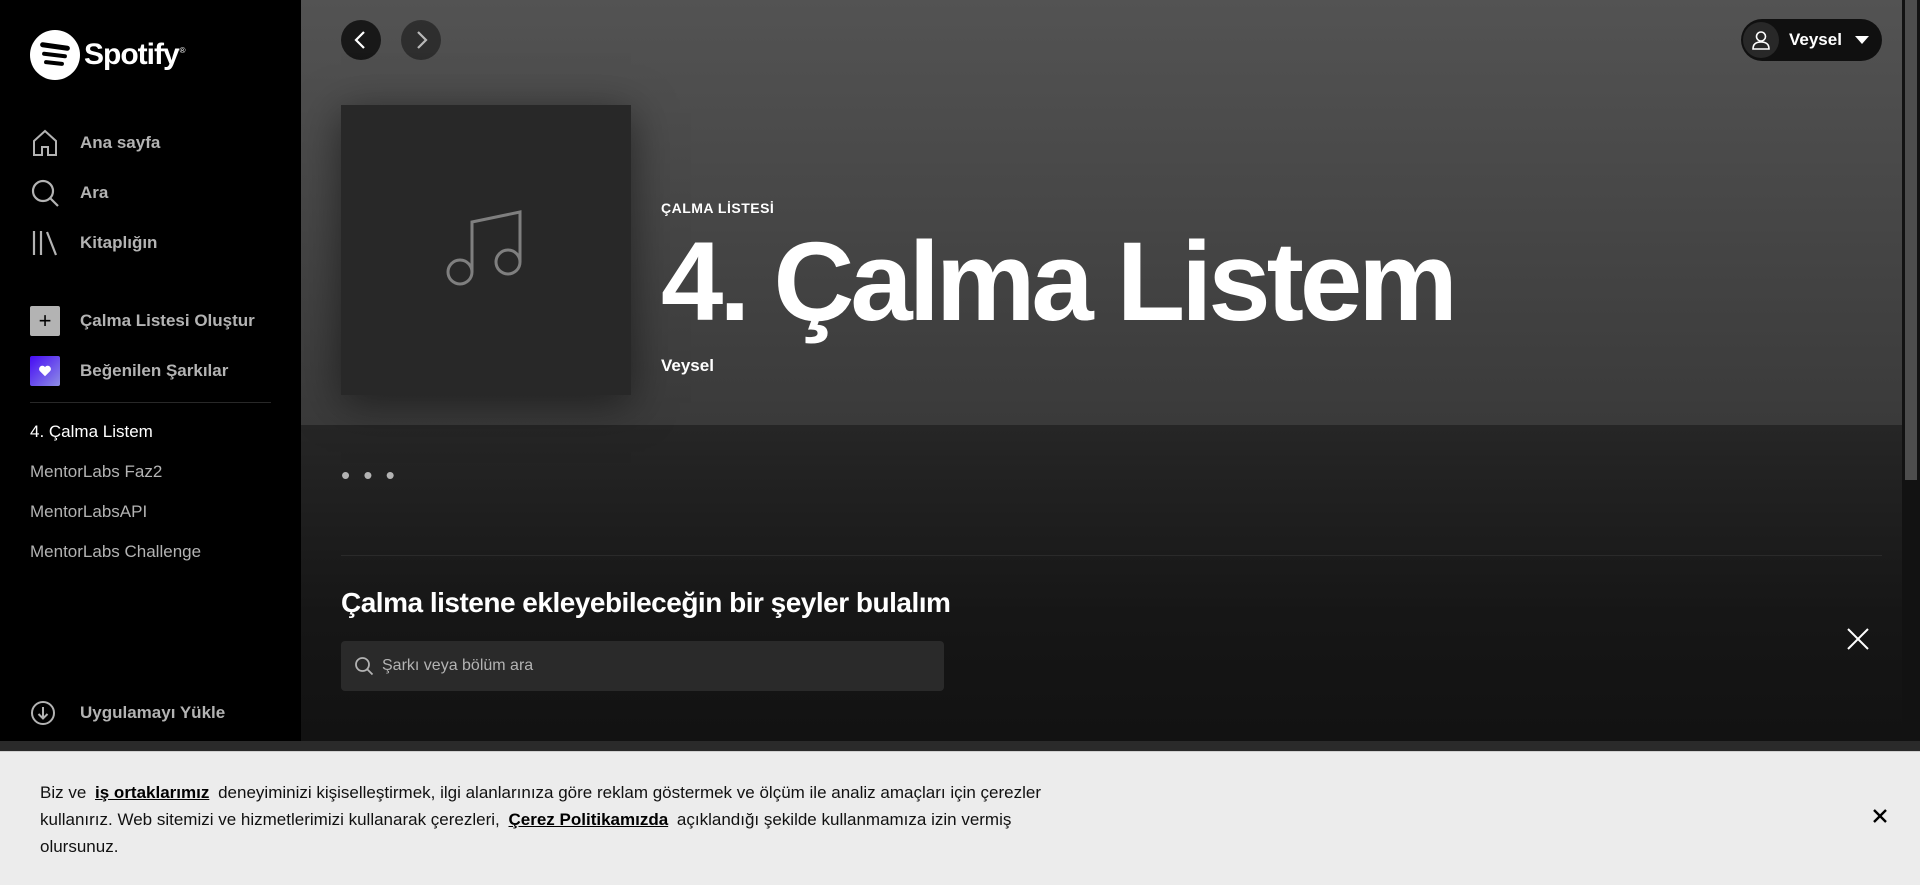 The image size is (1920, 885). I want to click on avatar, so click(1761, 40).